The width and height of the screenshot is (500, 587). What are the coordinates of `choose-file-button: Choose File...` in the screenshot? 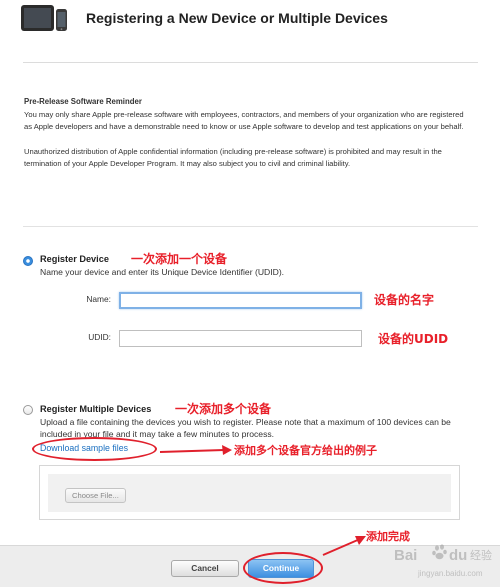 It's located at (95, 495).